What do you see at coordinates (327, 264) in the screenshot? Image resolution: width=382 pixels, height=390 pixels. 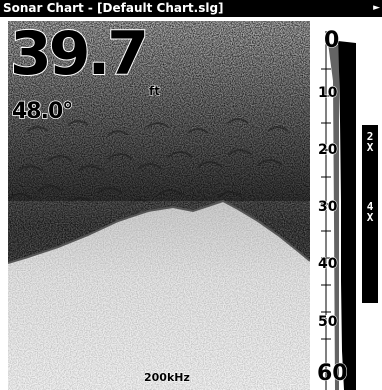 I see `depth-scale-label: 40` at bounding box center [327, 264].